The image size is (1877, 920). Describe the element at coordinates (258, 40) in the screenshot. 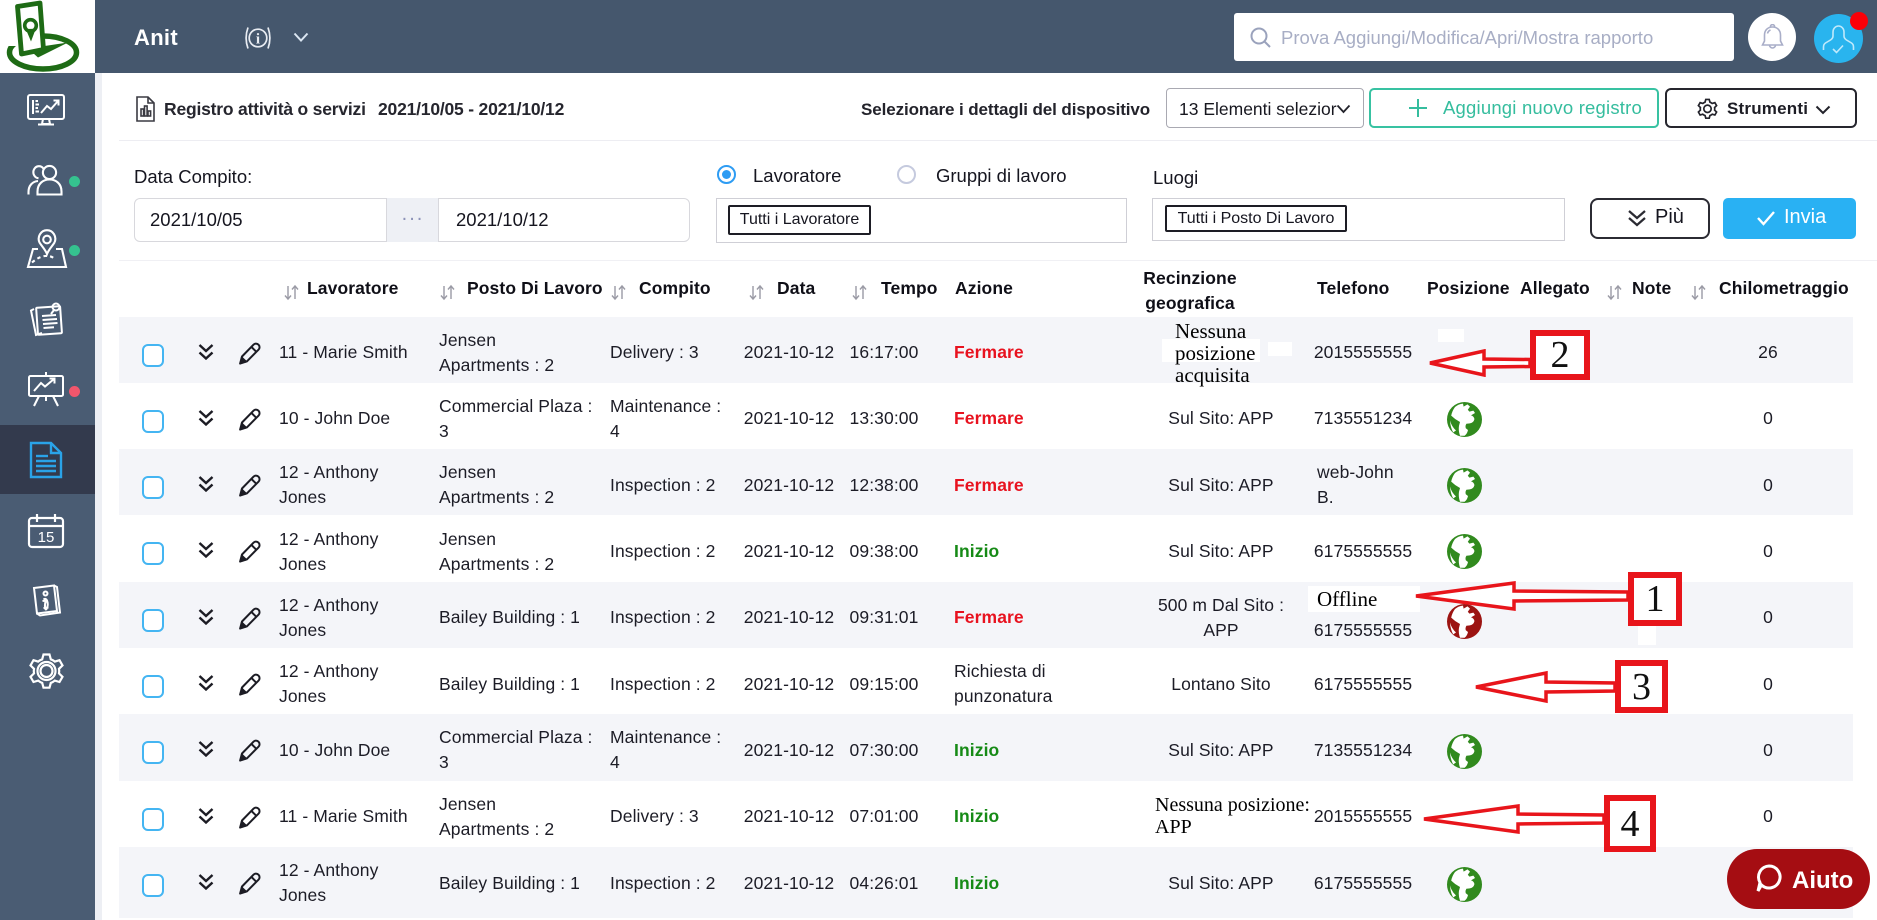

I see `svg-text: i` at that location.